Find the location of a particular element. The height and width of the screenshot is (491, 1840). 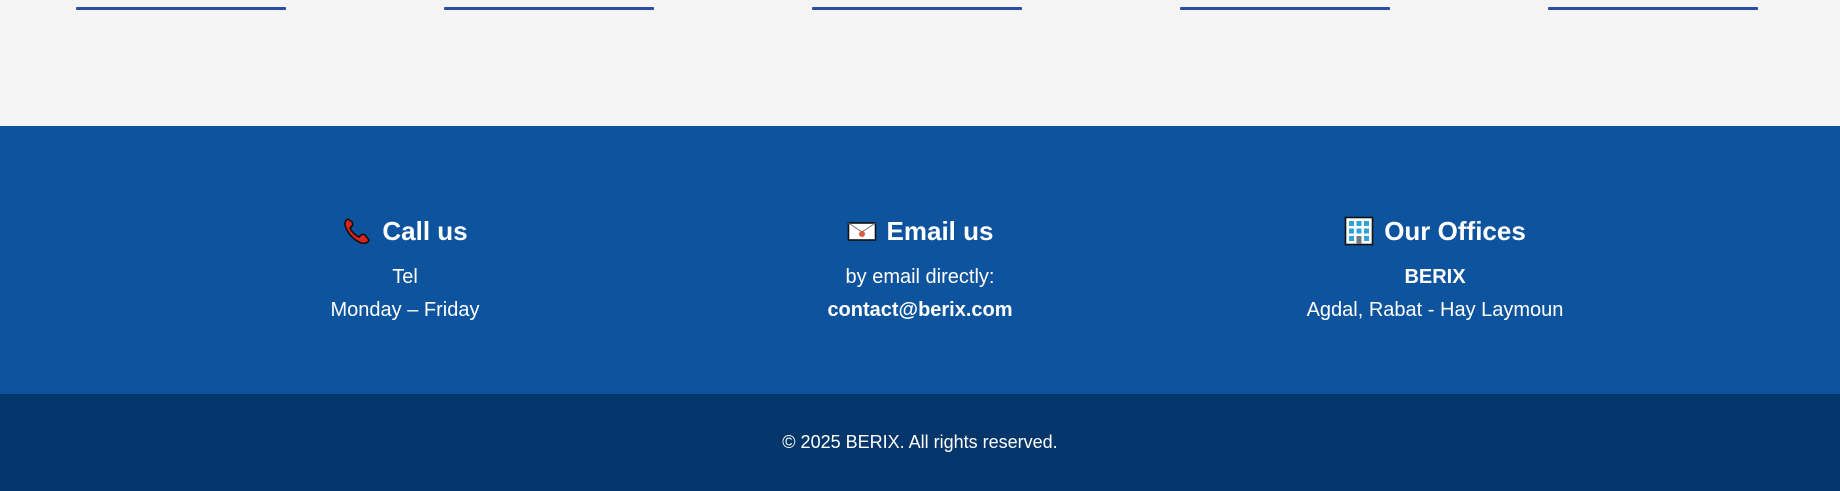

call-hours: Monday – Friday is located at coordinates (405, 310).